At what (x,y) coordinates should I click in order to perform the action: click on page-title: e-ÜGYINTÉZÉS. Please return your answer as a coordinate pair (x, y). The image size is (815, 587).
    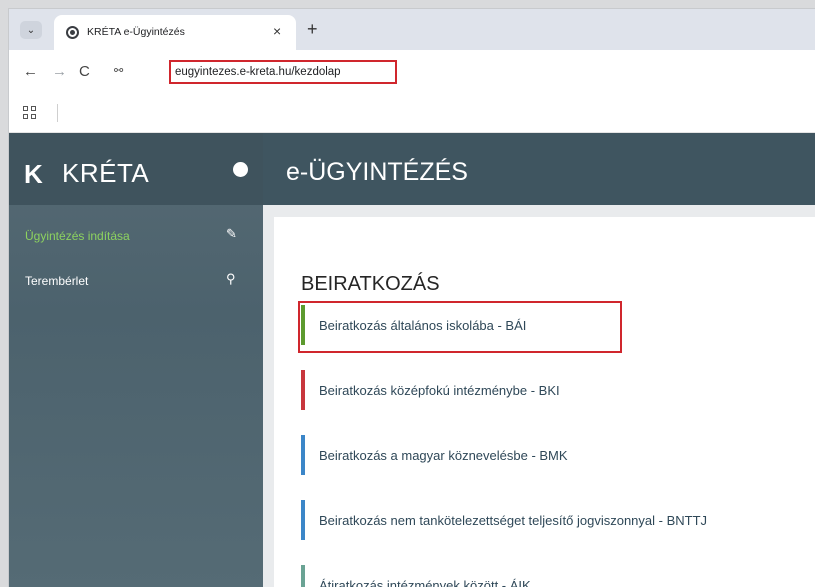
    Looking at the image, I should click on (377, 172).